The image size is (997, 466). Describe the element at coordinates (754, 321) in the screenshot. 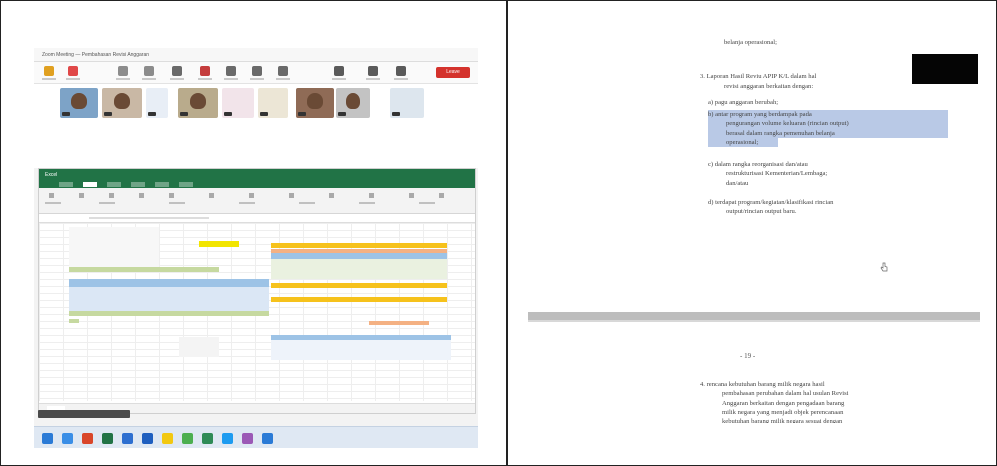

I see `page-break-shadow` at that location.